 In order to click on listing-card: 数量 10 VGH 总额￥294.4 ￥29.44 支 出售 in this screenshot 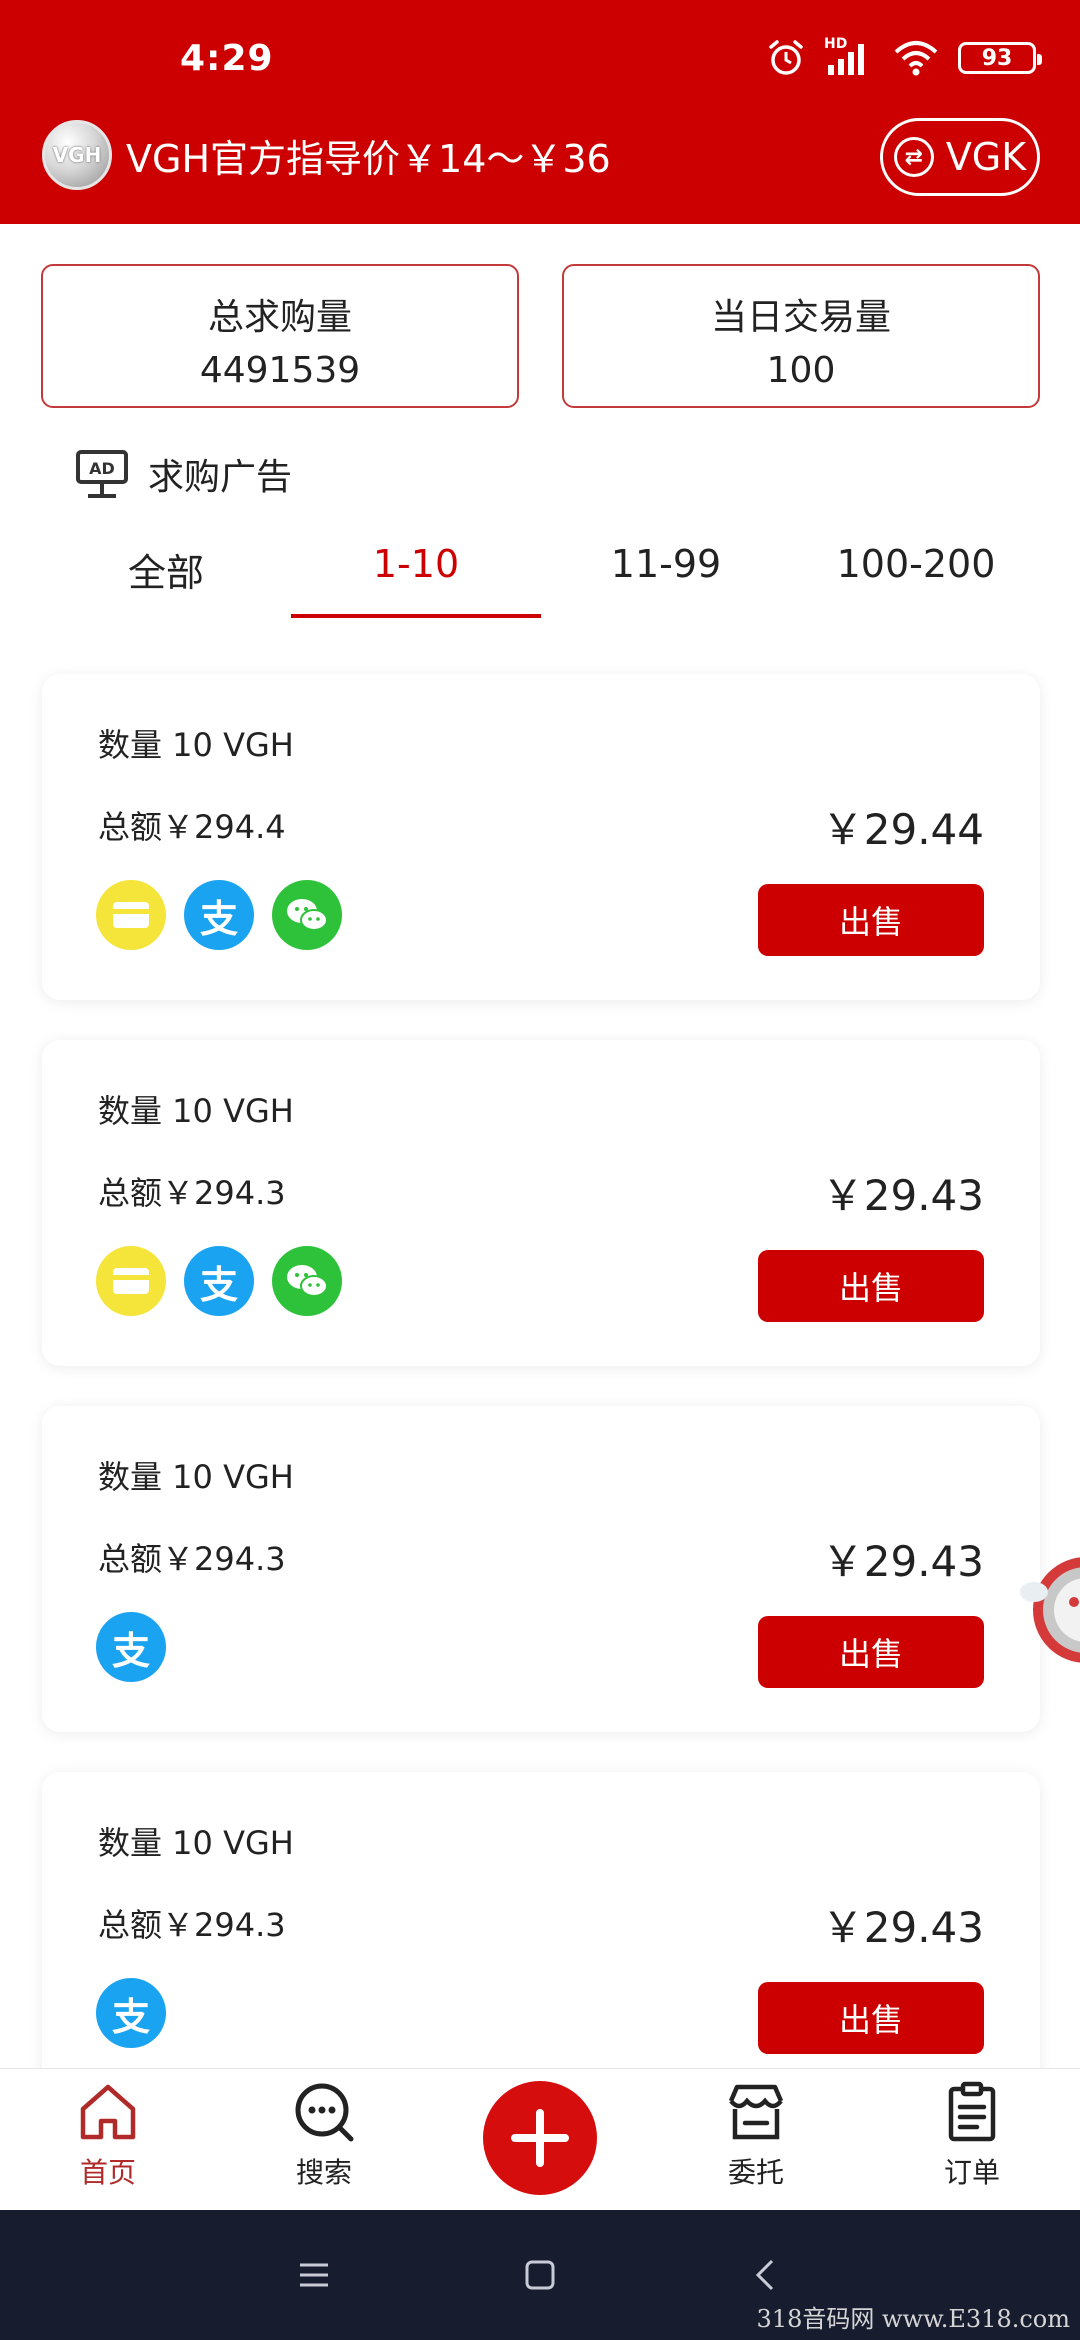, I will do `click(541, 837)`.